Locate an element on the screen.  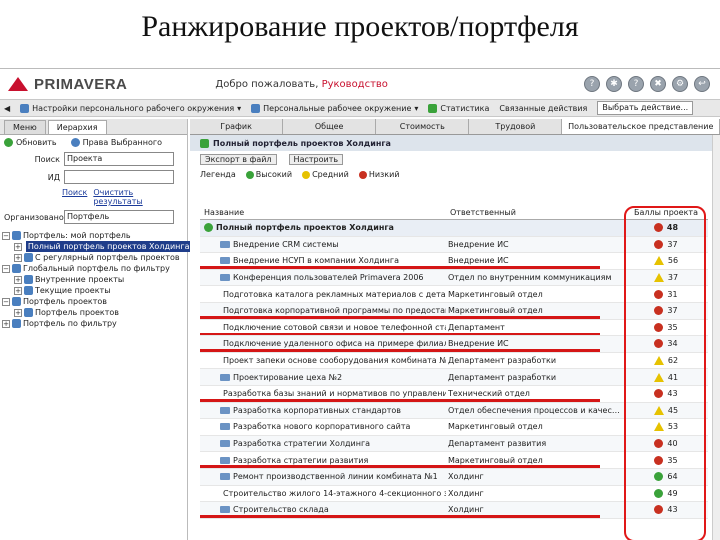
tree-item: − Глобальный портфель по фильтру is located at coordinates (93, 268).